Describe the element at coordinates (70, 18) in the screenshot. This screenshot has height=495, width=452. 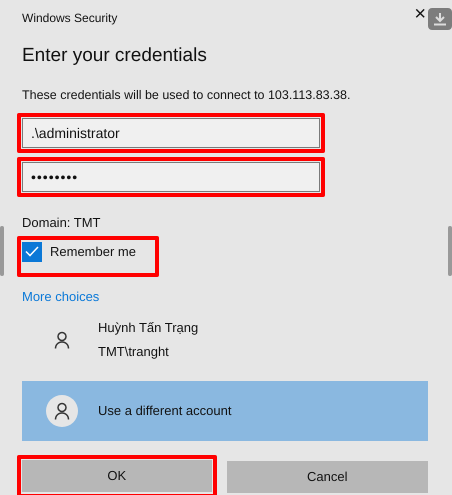
I see `window-title: Windows Security` at that location.